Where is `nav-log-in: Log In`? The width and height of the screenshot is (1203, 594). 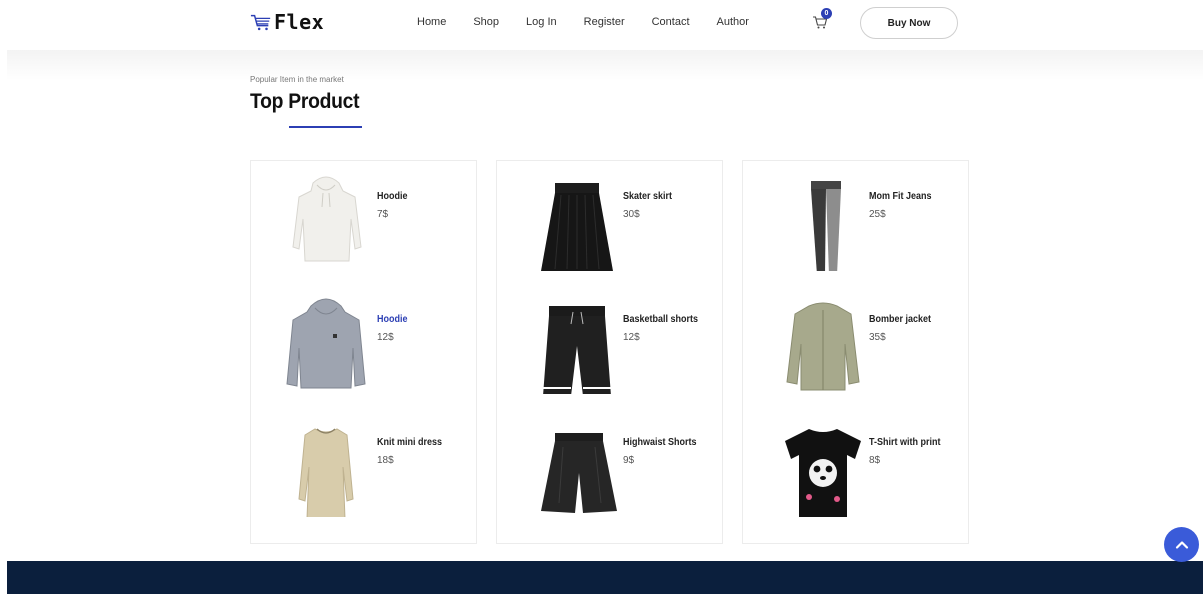 nav-log-in: Log In is located at coordinates (541, 22).